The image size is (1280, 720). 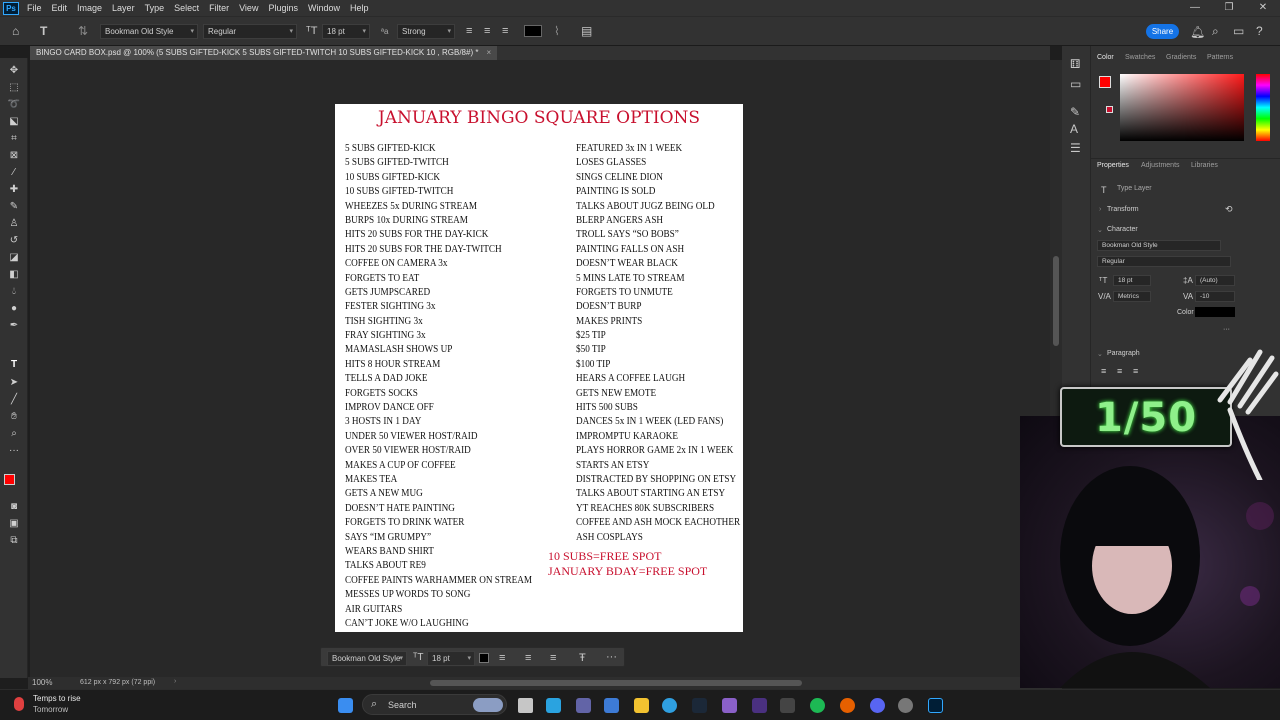 What do you see at coordinates (324, 8) in the screenshot?
I see `menu-window: Window` at bounding box center [324, 8].